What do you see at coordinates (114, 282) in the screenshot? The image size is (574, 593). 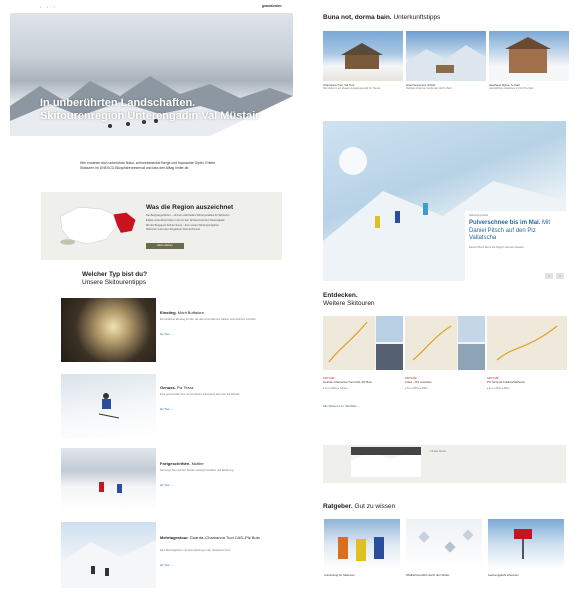 I see `types-heading-sub: Unsere Skitourentipps` at bounding box center [114, 282].